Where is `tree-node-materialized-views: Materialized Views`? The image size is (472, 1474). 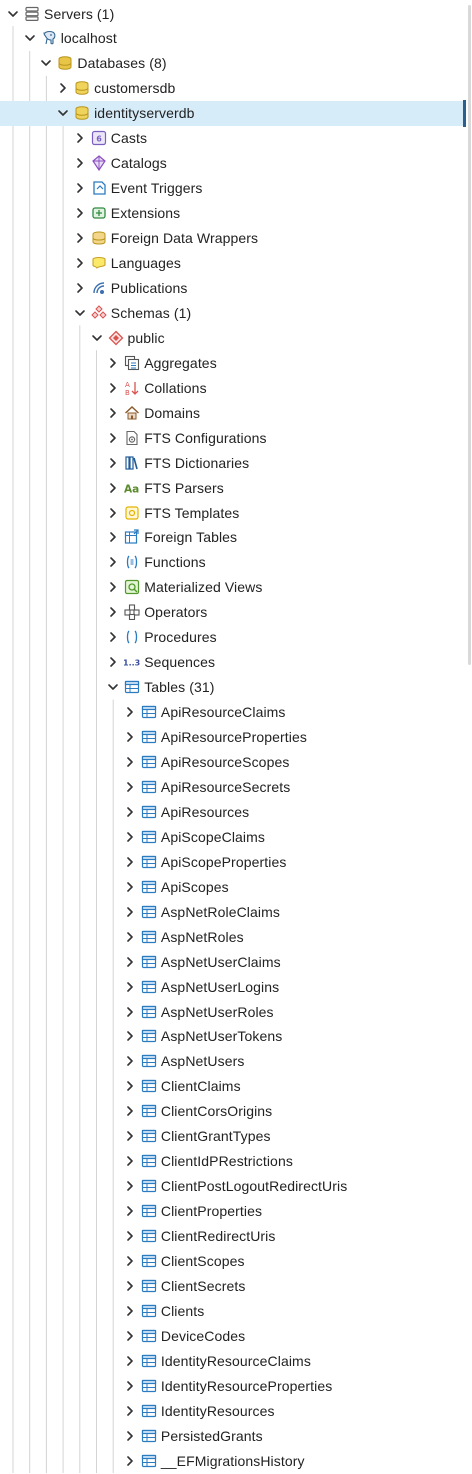
tree-node-materialized-views: Materialized Views is located at coordinates (232, 587).